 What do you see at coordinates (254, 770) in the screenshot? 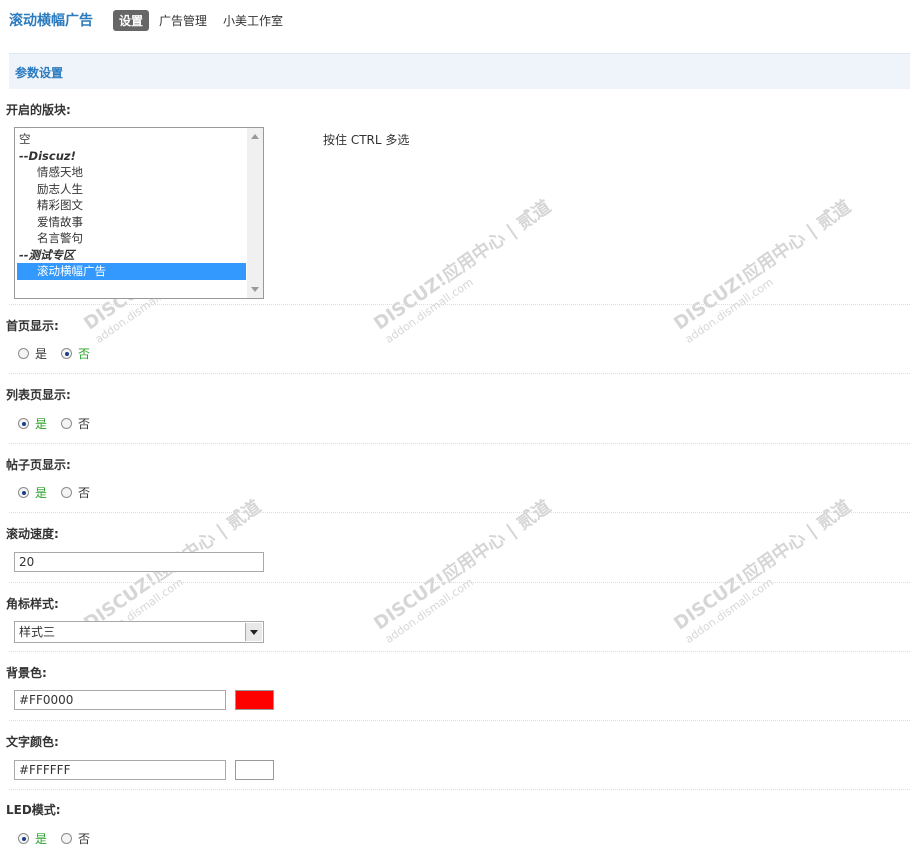
I see `text-color-swatch` at bounding box center [254, 770].